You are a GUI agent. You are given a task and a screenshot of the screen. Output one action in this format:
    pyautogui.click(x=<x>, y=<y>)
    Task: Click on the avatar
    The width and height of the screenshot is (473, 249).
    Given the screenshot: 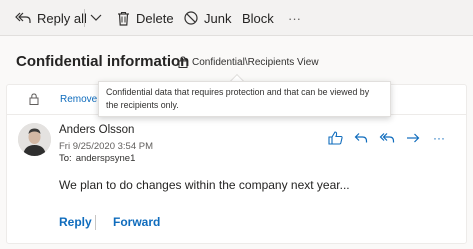 What is the action you would take?
    pyautogui.click(x=34, y=139)
    